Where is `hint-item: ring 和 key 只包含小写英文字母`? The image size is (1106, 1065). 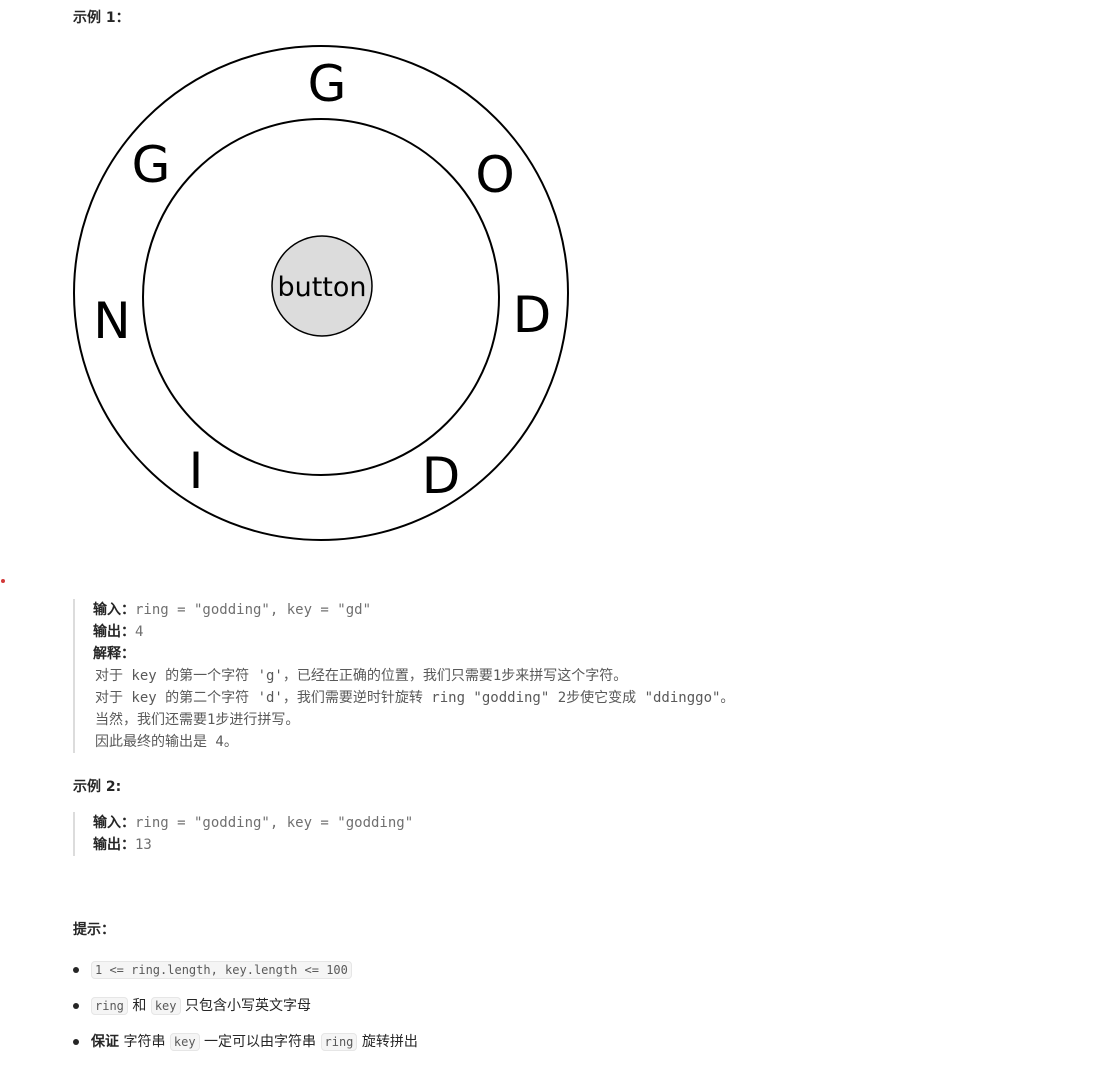 hint-item: ring 和 key 只包含小写英文字母 is located at coordinates (245, 1011).